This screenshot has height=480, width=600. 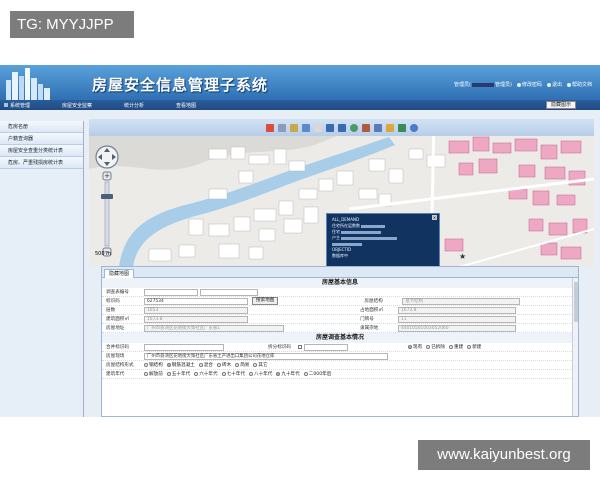 I want to click on form-row: 建筑面积㎡ 1673.8 门牌号 11, so click(x=340, y=319).